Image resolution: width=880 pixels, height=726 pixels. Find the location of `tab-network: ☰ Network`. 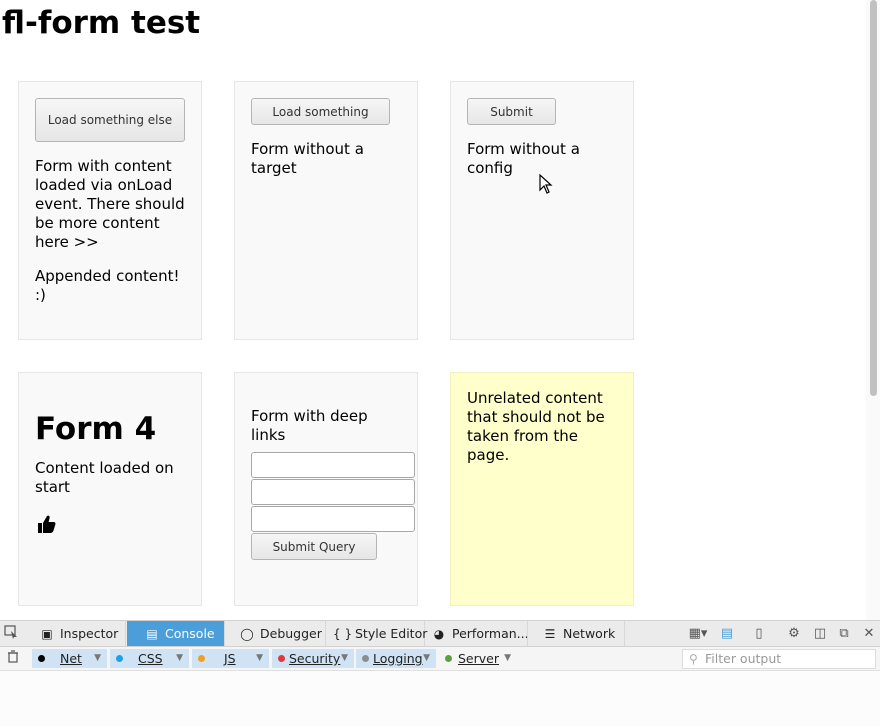

tab-network: ☰ Network is located at coordinates (577, 633).